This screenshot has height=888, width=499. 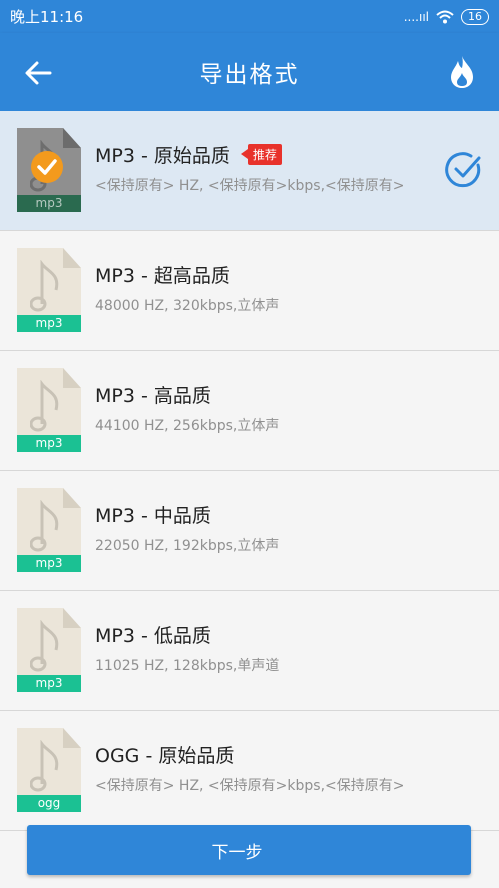 I want to click on flame-icon, so click(x=462, y=72).